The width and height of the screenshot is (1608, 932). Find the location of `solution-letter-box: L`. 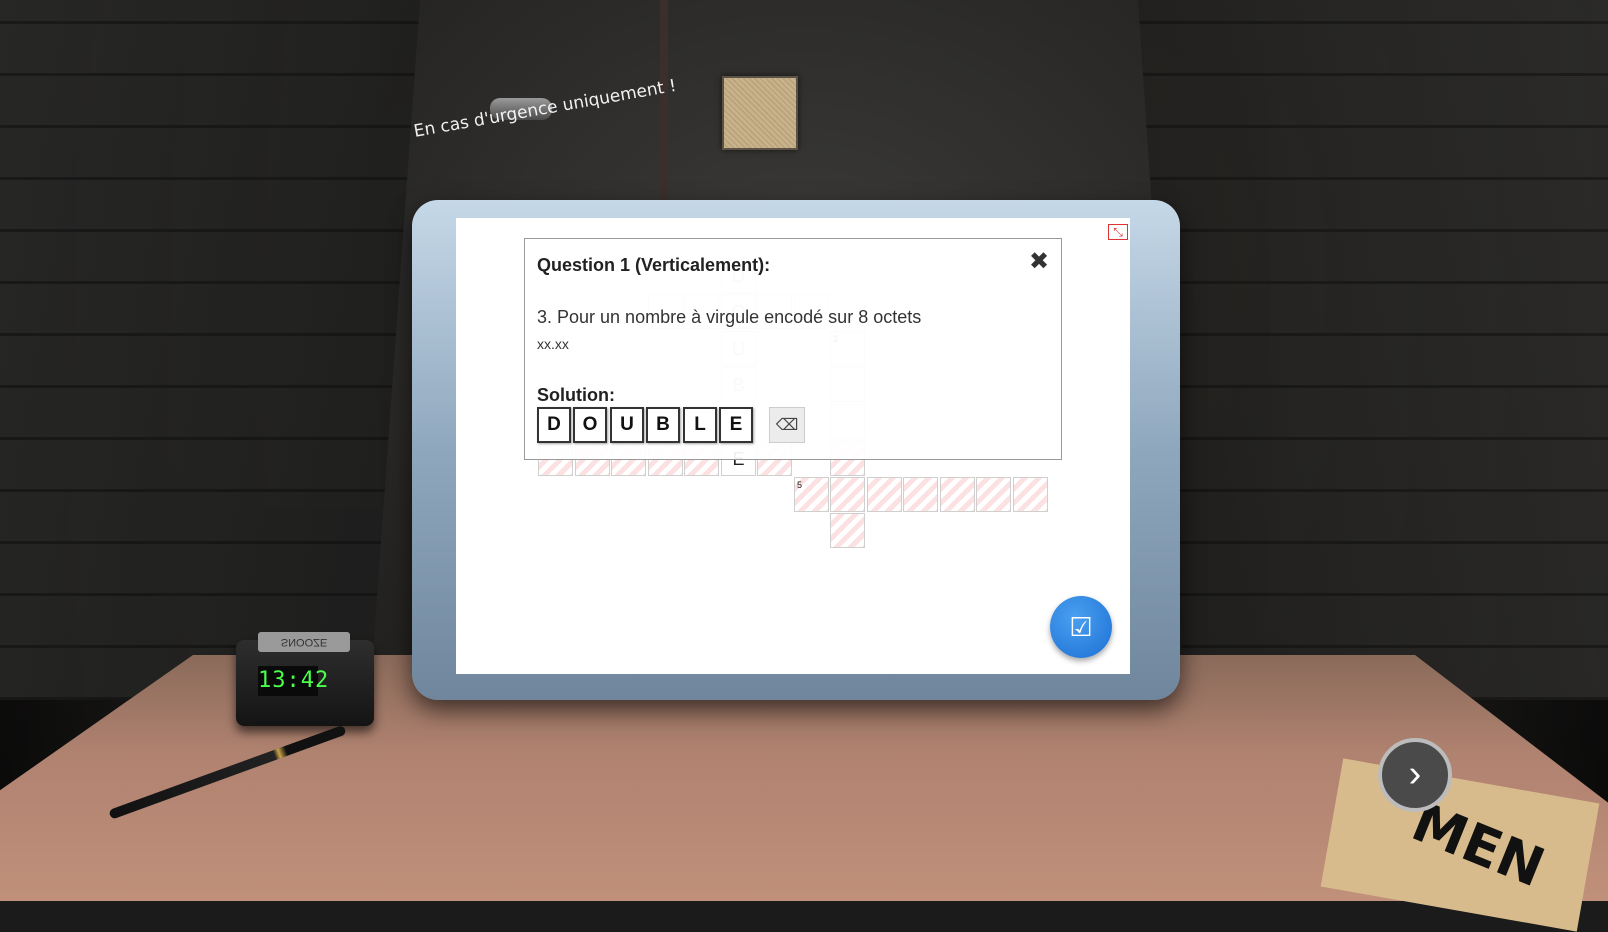

solution-letter-box: L is located at coordinates (700, 425).